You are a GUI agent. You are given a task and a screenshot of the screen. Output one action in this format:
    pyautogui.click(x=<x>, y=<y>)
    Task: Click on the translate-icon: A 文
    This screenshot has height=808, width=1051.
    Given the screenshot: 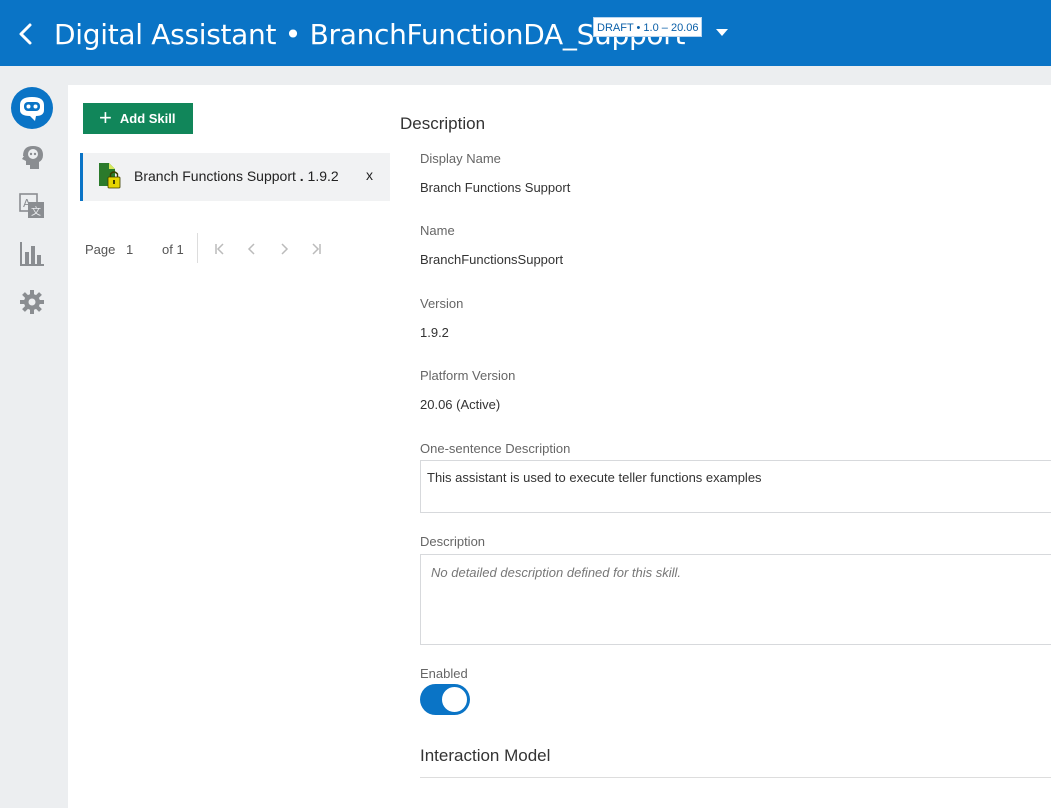 What is the action you would take?
    pyautogui.click(x=31, y=205)
    